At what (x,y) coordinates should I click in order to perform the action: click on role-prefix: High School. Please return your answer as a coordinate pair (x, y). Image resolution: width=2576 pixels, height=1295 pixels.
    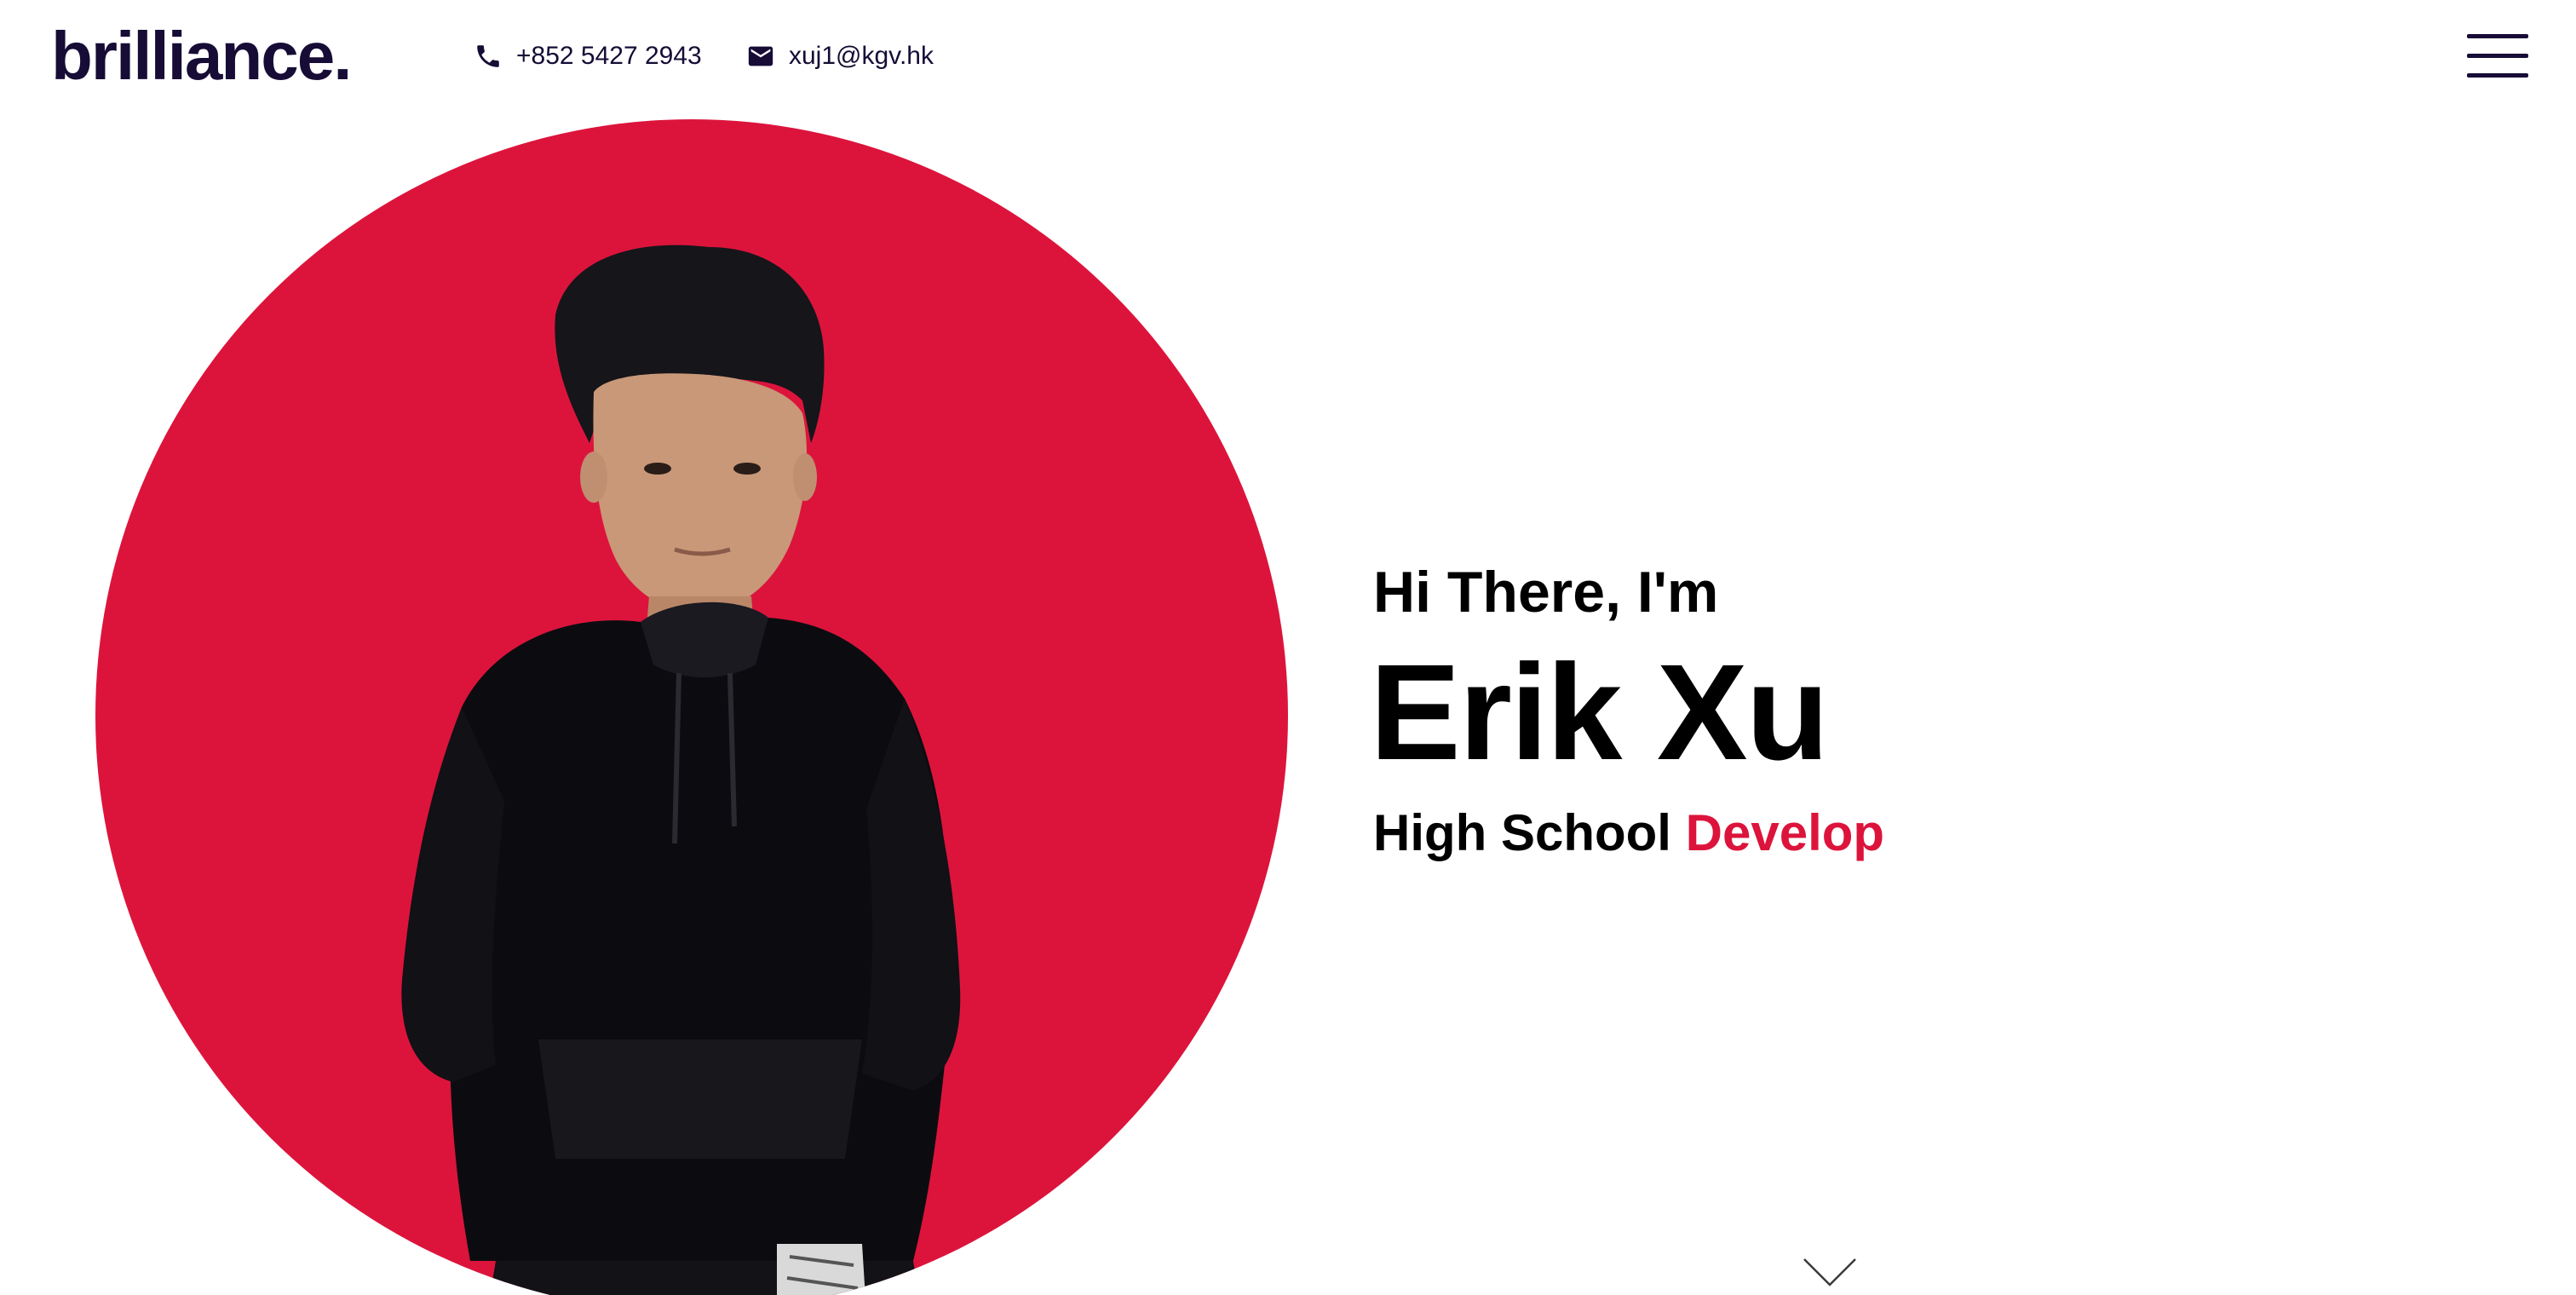
    Looking at the image, I should click on (1522, 833).